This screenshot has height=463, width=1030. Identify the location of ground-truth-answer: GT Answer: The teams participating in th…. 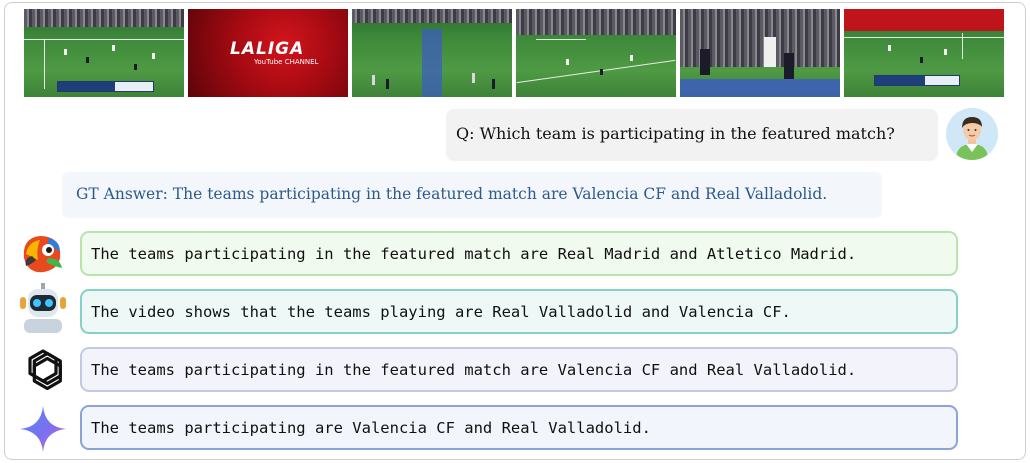
(472, 195).